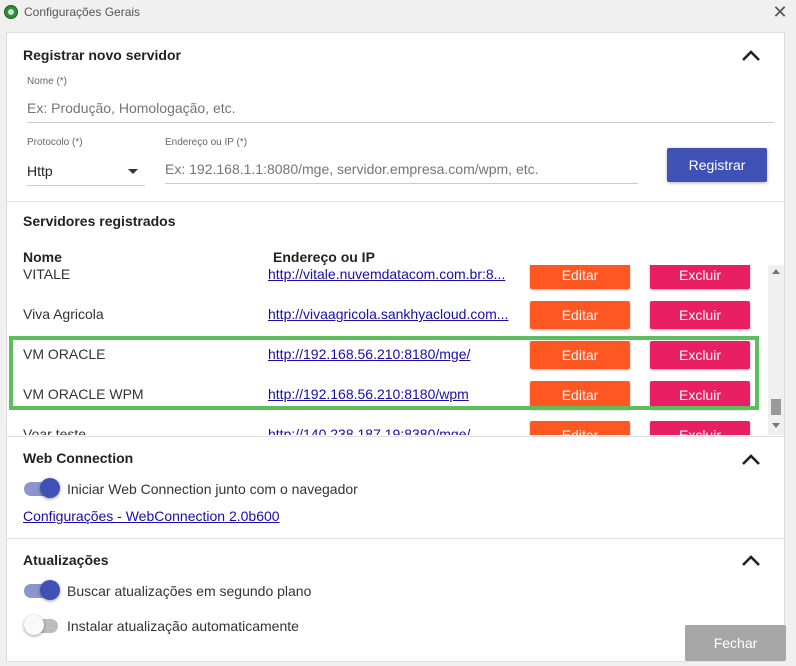 The width and height of the screenshot is (796, 666). What do you see at coordinates (55, 142) in the screenshot?
I see `protocol-label: Protocolo (*)` at bounding box center [55, 142].